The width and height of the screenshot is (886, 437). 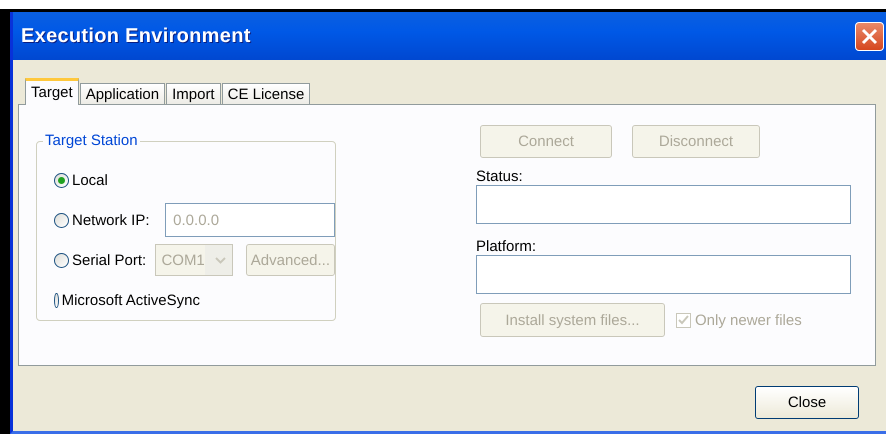 What do you see at coordinates (220, 260) in the screenshot?
I see `chevron-down-icon` at bounding box center [220, 260].